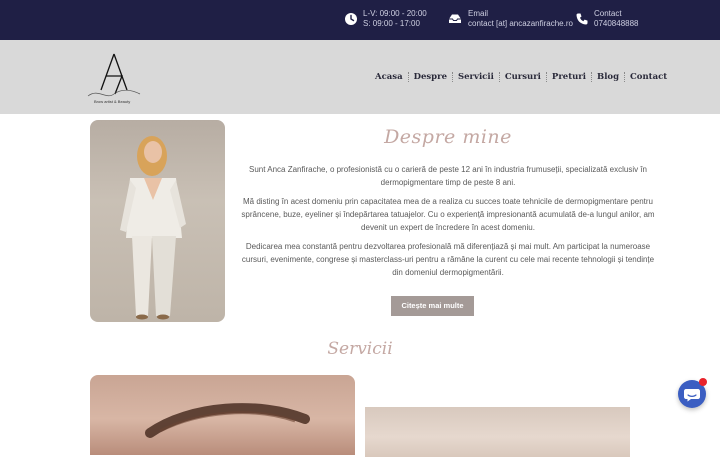 The height and width of the screenshot is (457, 720). Describe the element at coordinates (112, 101) in the screenshot. I see `logo-caption: Brow artist & Beauty` at that location.